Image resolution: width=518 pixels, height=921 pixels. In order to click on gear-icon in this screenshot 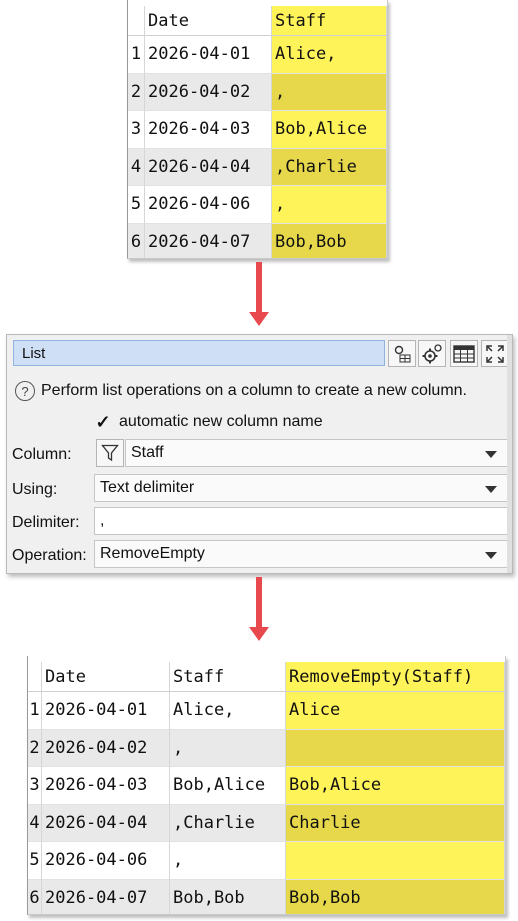, I will do `click(432, 353)`.